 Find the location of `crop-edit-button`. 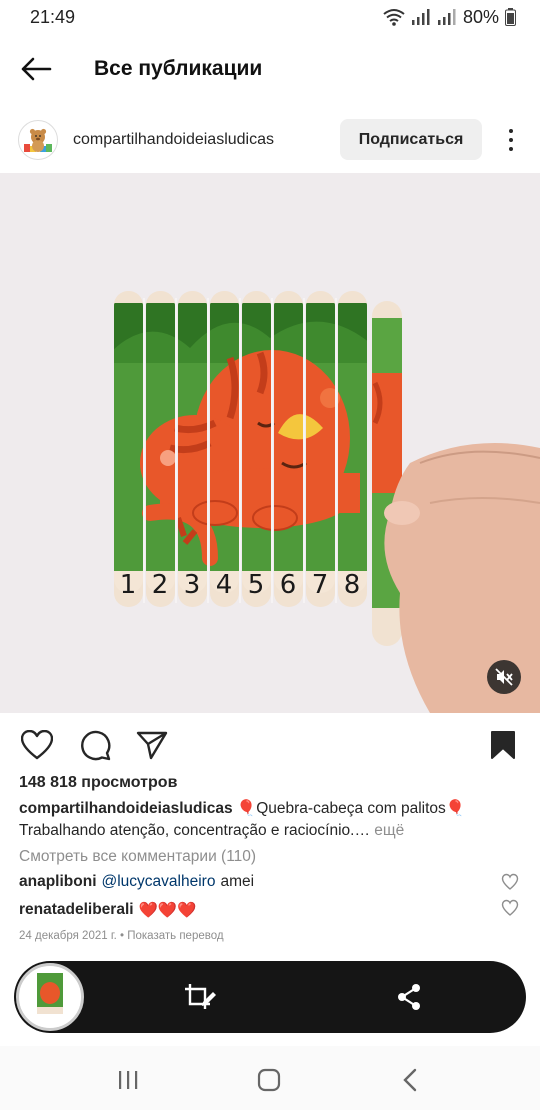

crop-edit-button is located at coordinates (200, 997).